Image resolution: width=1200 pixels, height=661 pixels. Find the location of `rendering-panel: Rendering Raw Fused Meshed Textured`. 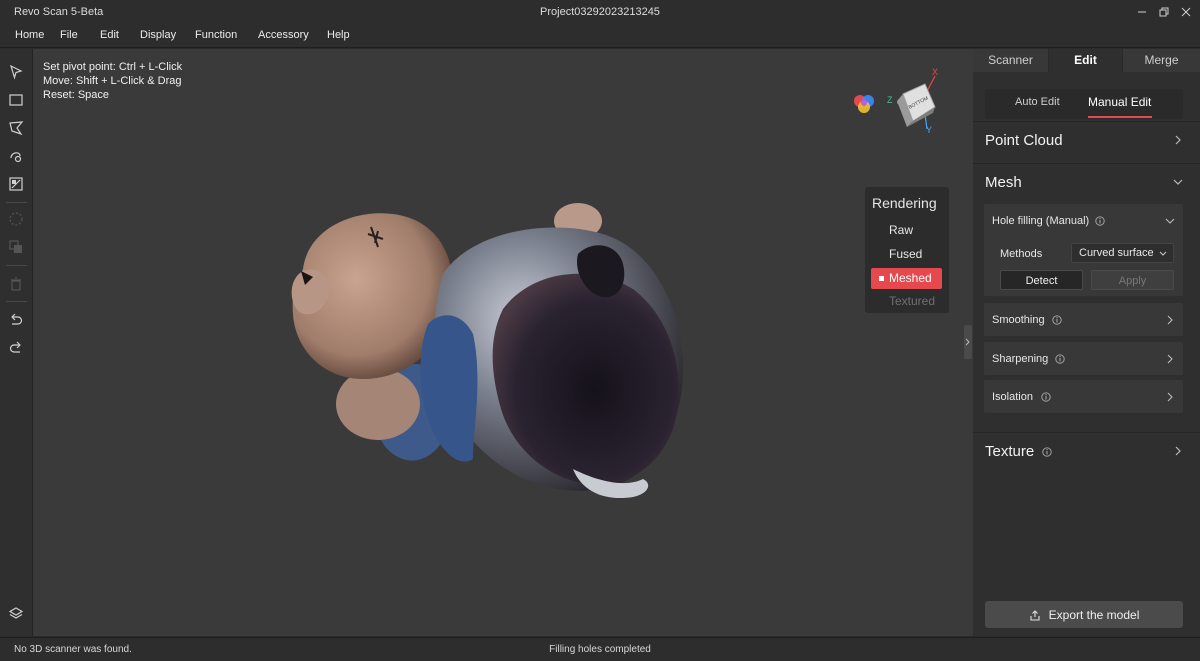

rendering-panel: Rendering Raw Fused Meshed Textured is located at coordinates (907, 250).